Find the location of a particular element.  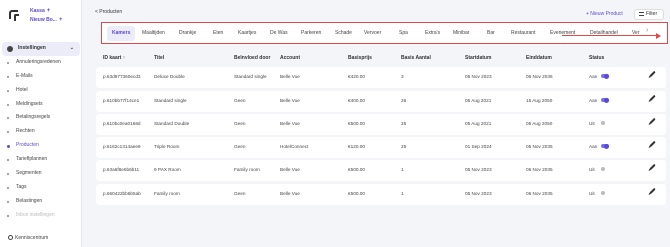

sidebar-item-label: Meldingsets is located at coordinates (29, 103).